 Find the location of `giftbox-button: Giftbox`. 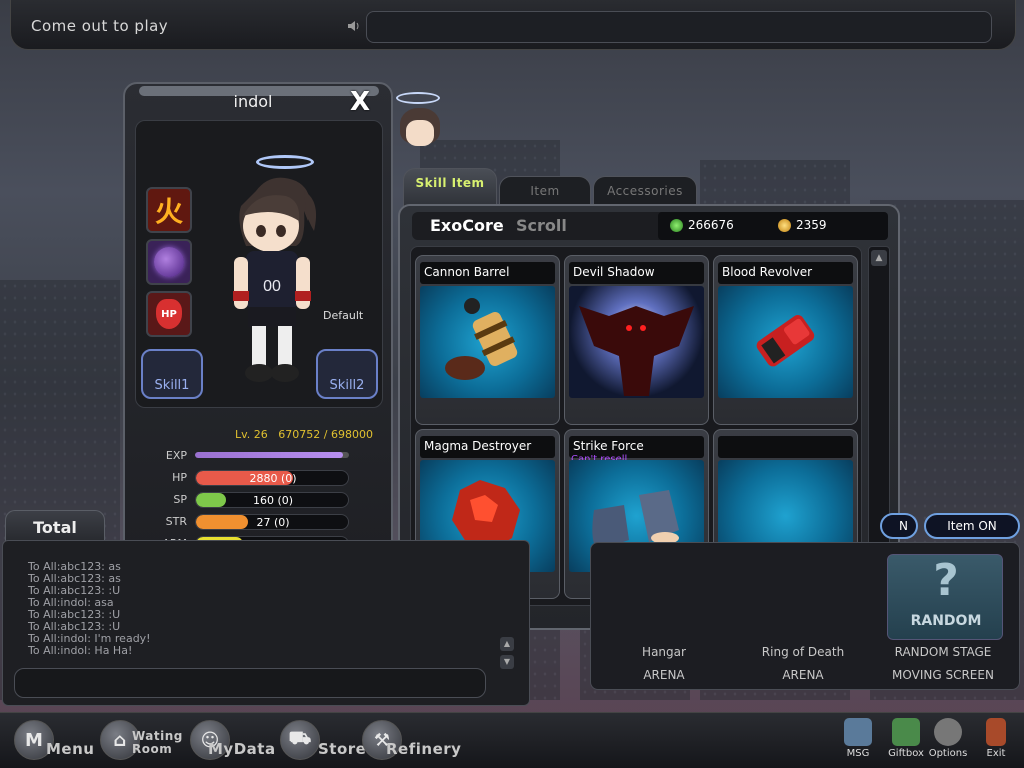

giftbox-button: Giftbox is located at coordinates (906, 742).